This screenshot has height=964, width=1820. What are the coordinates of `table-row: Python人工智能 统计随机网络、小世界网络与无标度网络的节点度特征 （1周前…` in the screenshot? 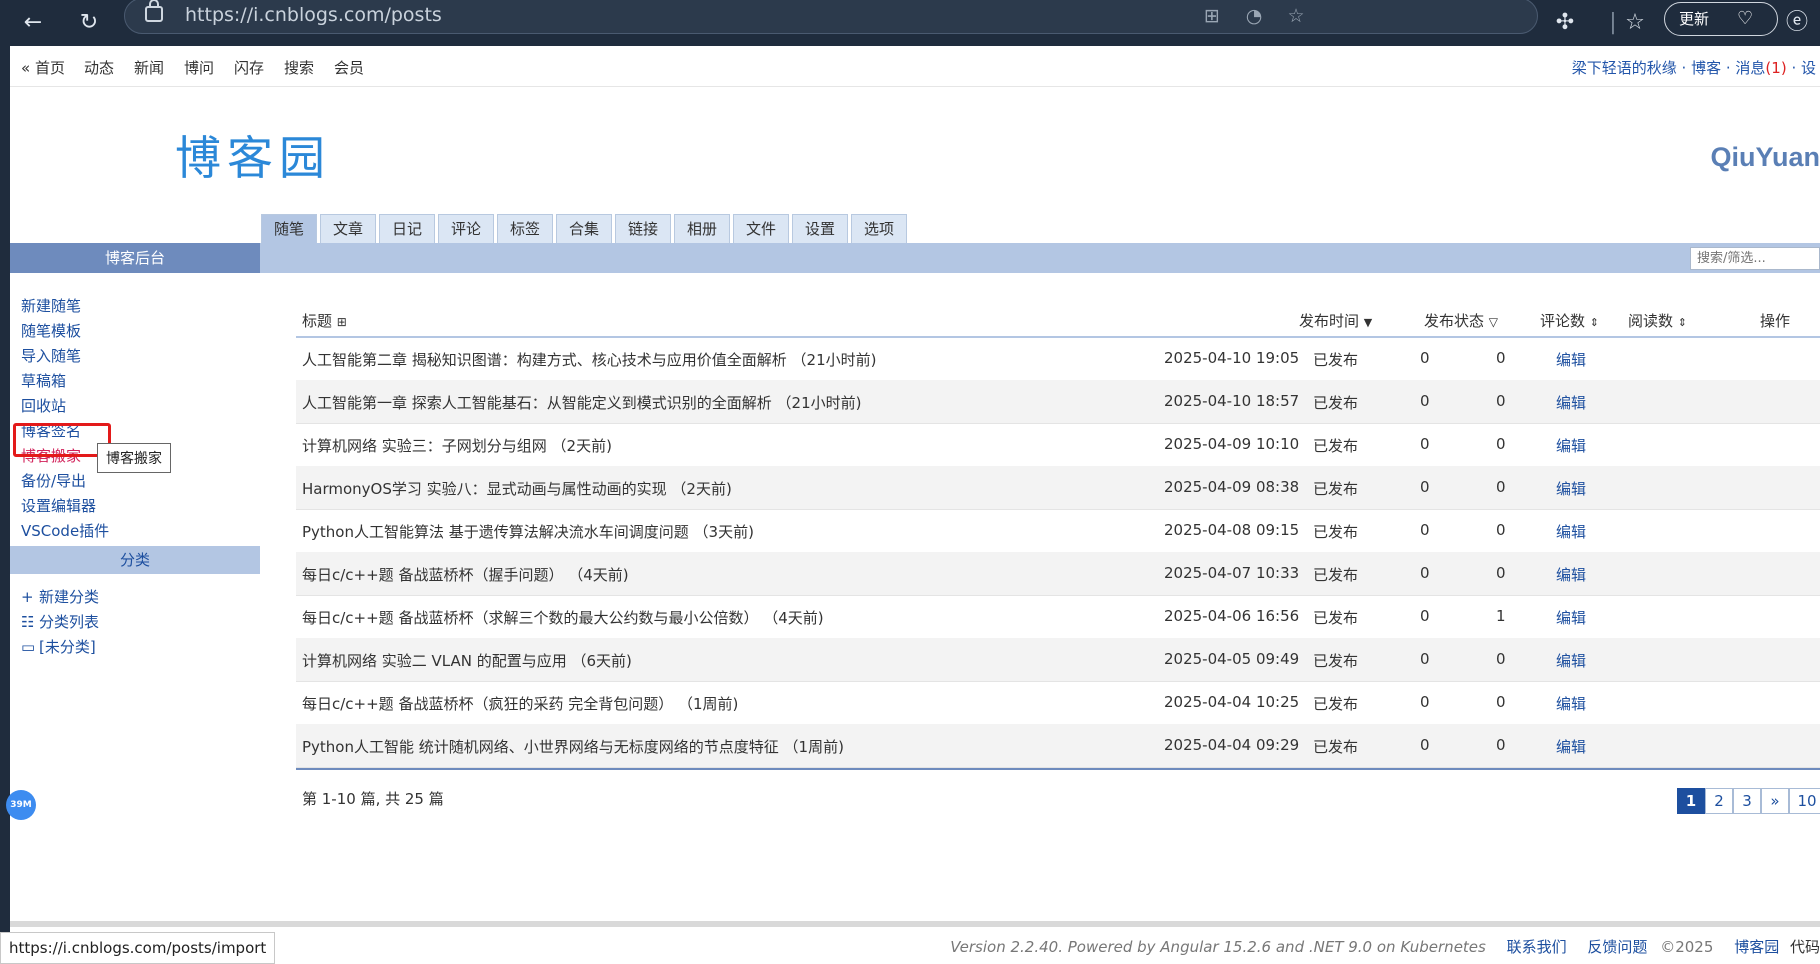 It's located at (1058, 746).